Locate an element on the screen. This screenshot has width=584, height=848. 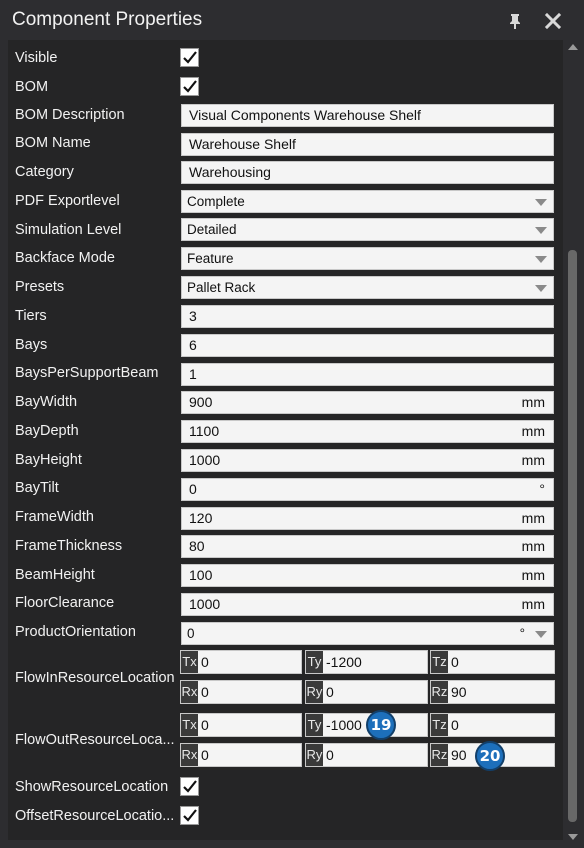
bay-tilt-label: BayTilt is located at coordinates (37, 488).